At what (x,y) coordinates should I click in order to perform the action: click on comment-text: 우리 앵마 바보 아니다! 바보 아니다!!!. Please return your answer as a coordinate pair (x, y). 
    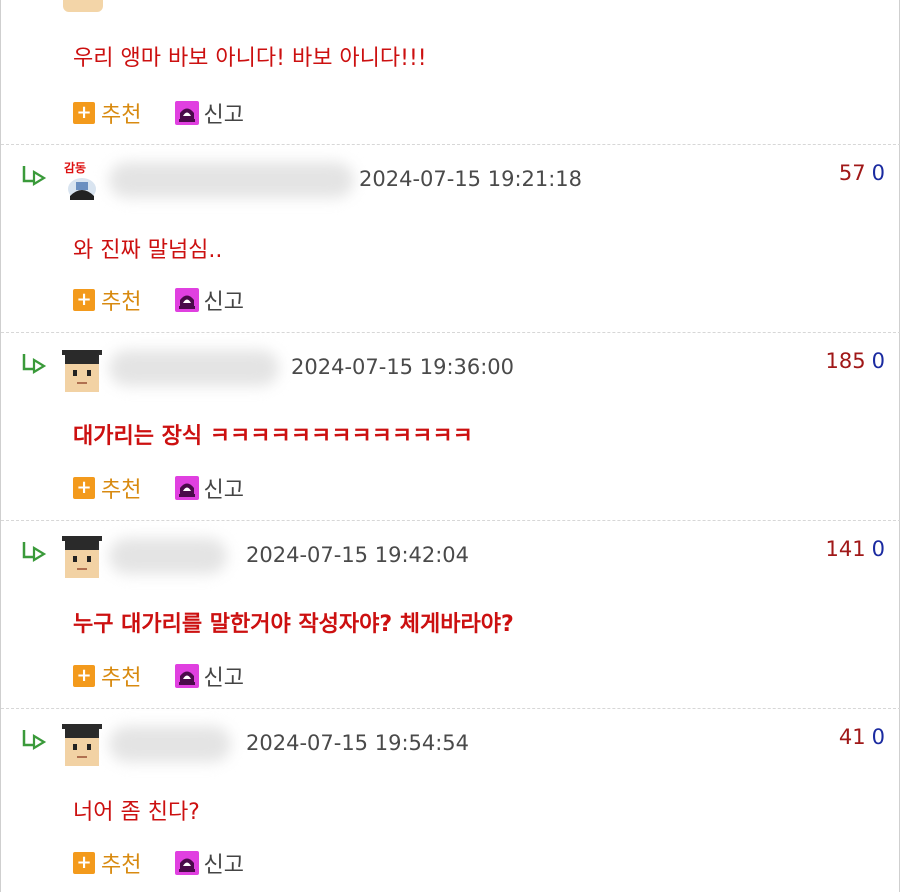
    Looking at the image, I should click on (250, 58).